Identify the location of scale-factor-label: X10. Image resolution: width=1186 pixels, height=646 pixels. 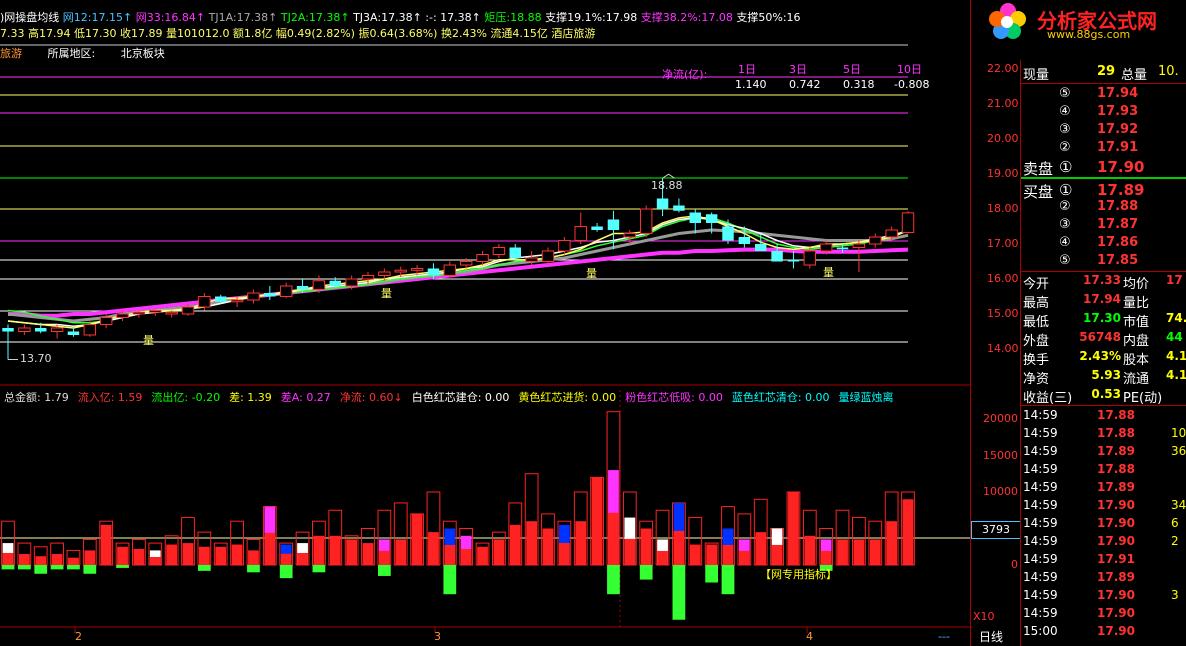
(984, 616).